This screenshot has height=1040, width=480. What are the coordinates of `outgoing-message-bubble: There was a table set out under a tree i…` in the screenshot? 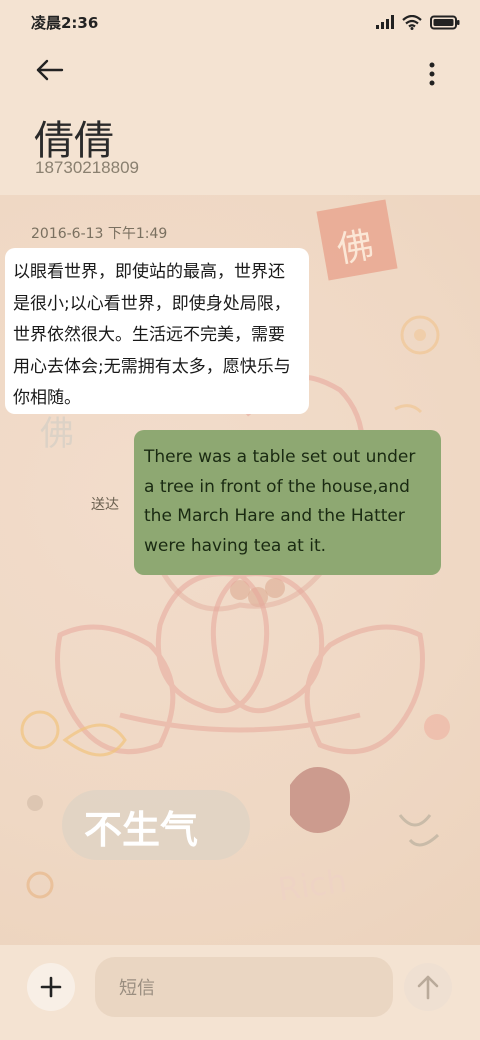 It's located at (287, 502).